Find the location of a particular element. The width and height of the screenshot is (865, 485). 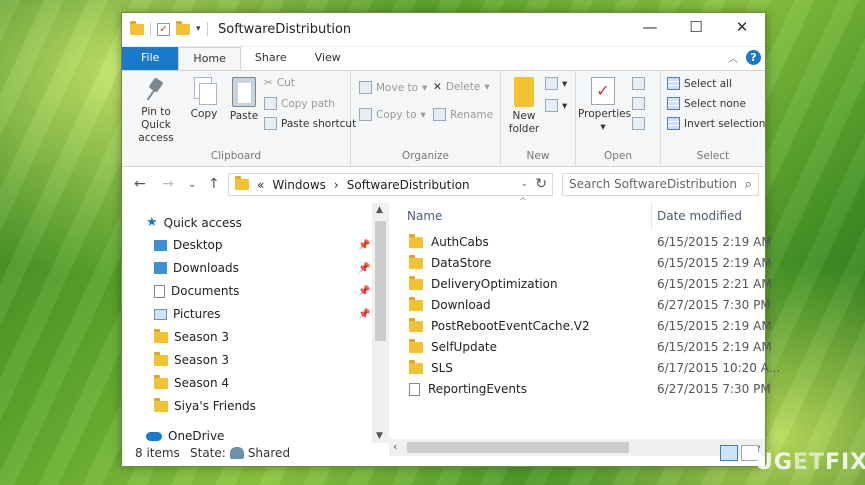

item-count: 8 items is located at coordinates (157, 453).